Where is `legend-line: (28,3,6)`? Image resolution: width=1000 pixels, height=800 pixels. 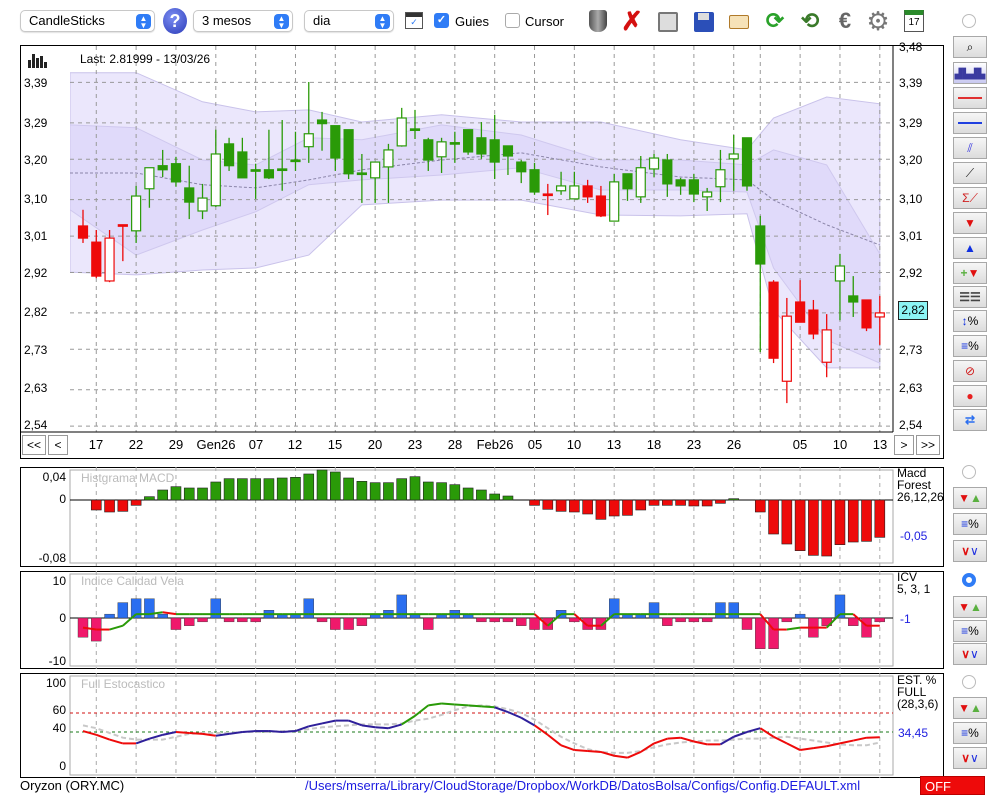
legend-line: (28,3,6) is located at coordinates (918, 704).